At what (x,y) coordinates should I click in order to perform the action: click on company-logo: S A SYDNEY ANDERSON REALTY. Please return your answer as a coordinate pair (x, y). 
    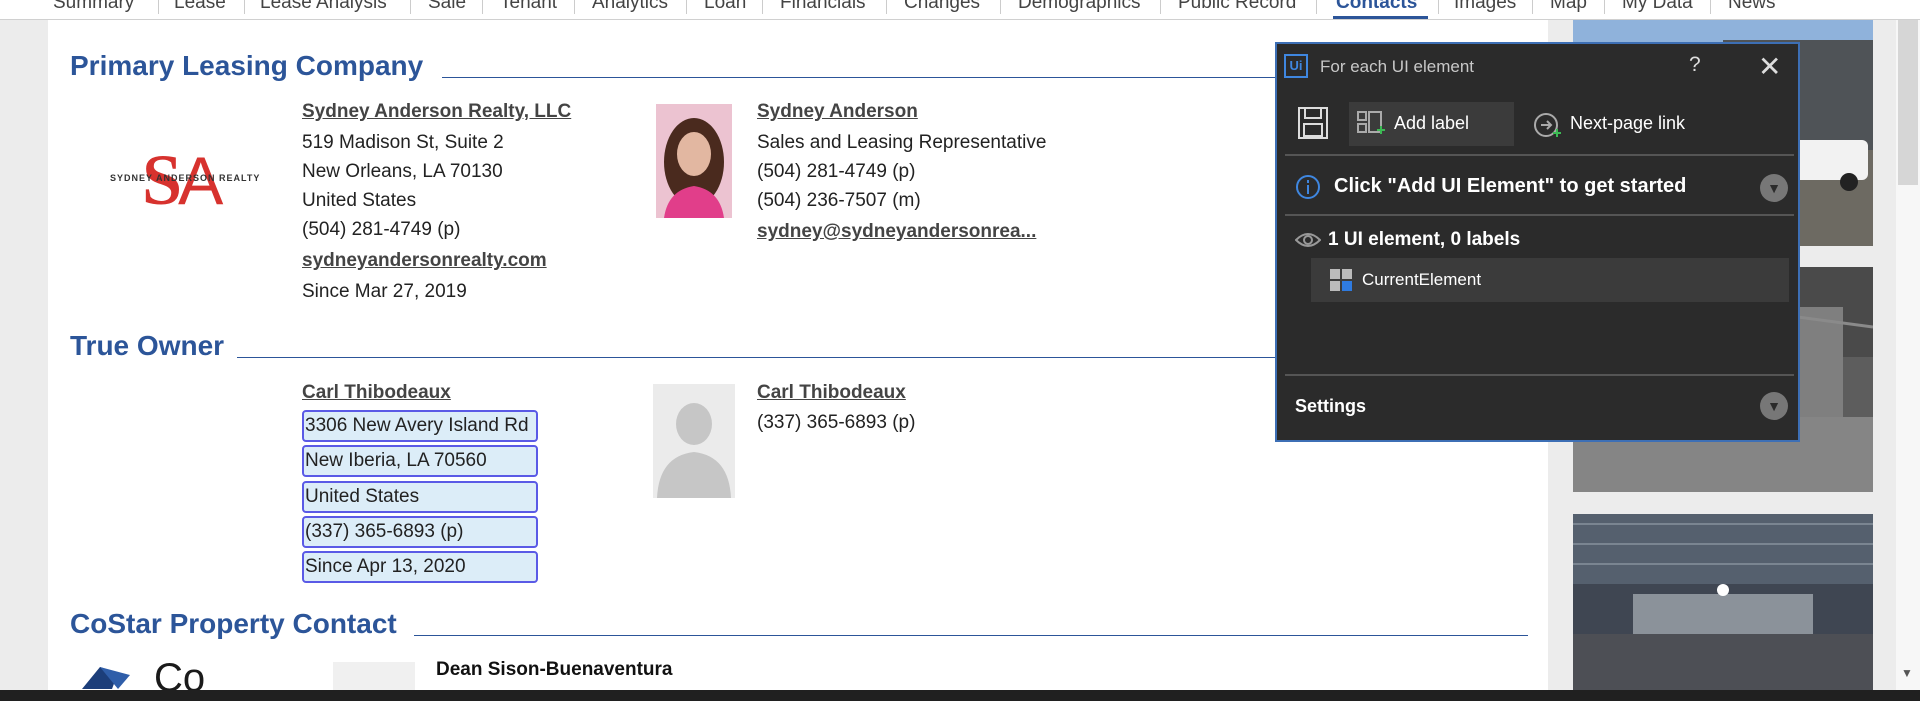
    Looking at the image, I should click on (183, 179).